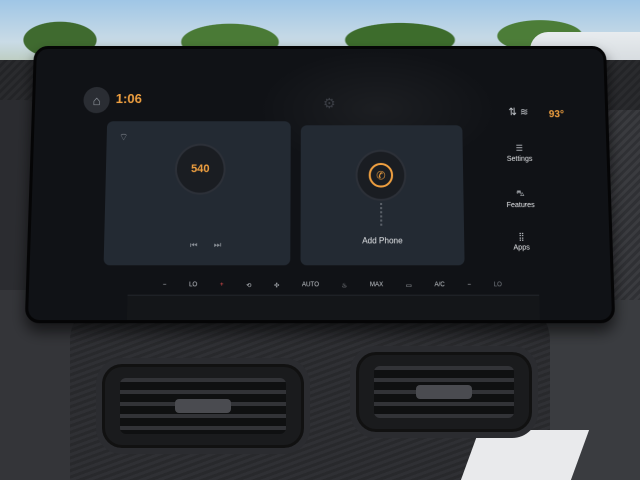 The height and width of the screenshot is (480, 640). Describe the element at coordinates (521, 248) in the screenshot. I see `nav-apps-label: Apps` at that location.